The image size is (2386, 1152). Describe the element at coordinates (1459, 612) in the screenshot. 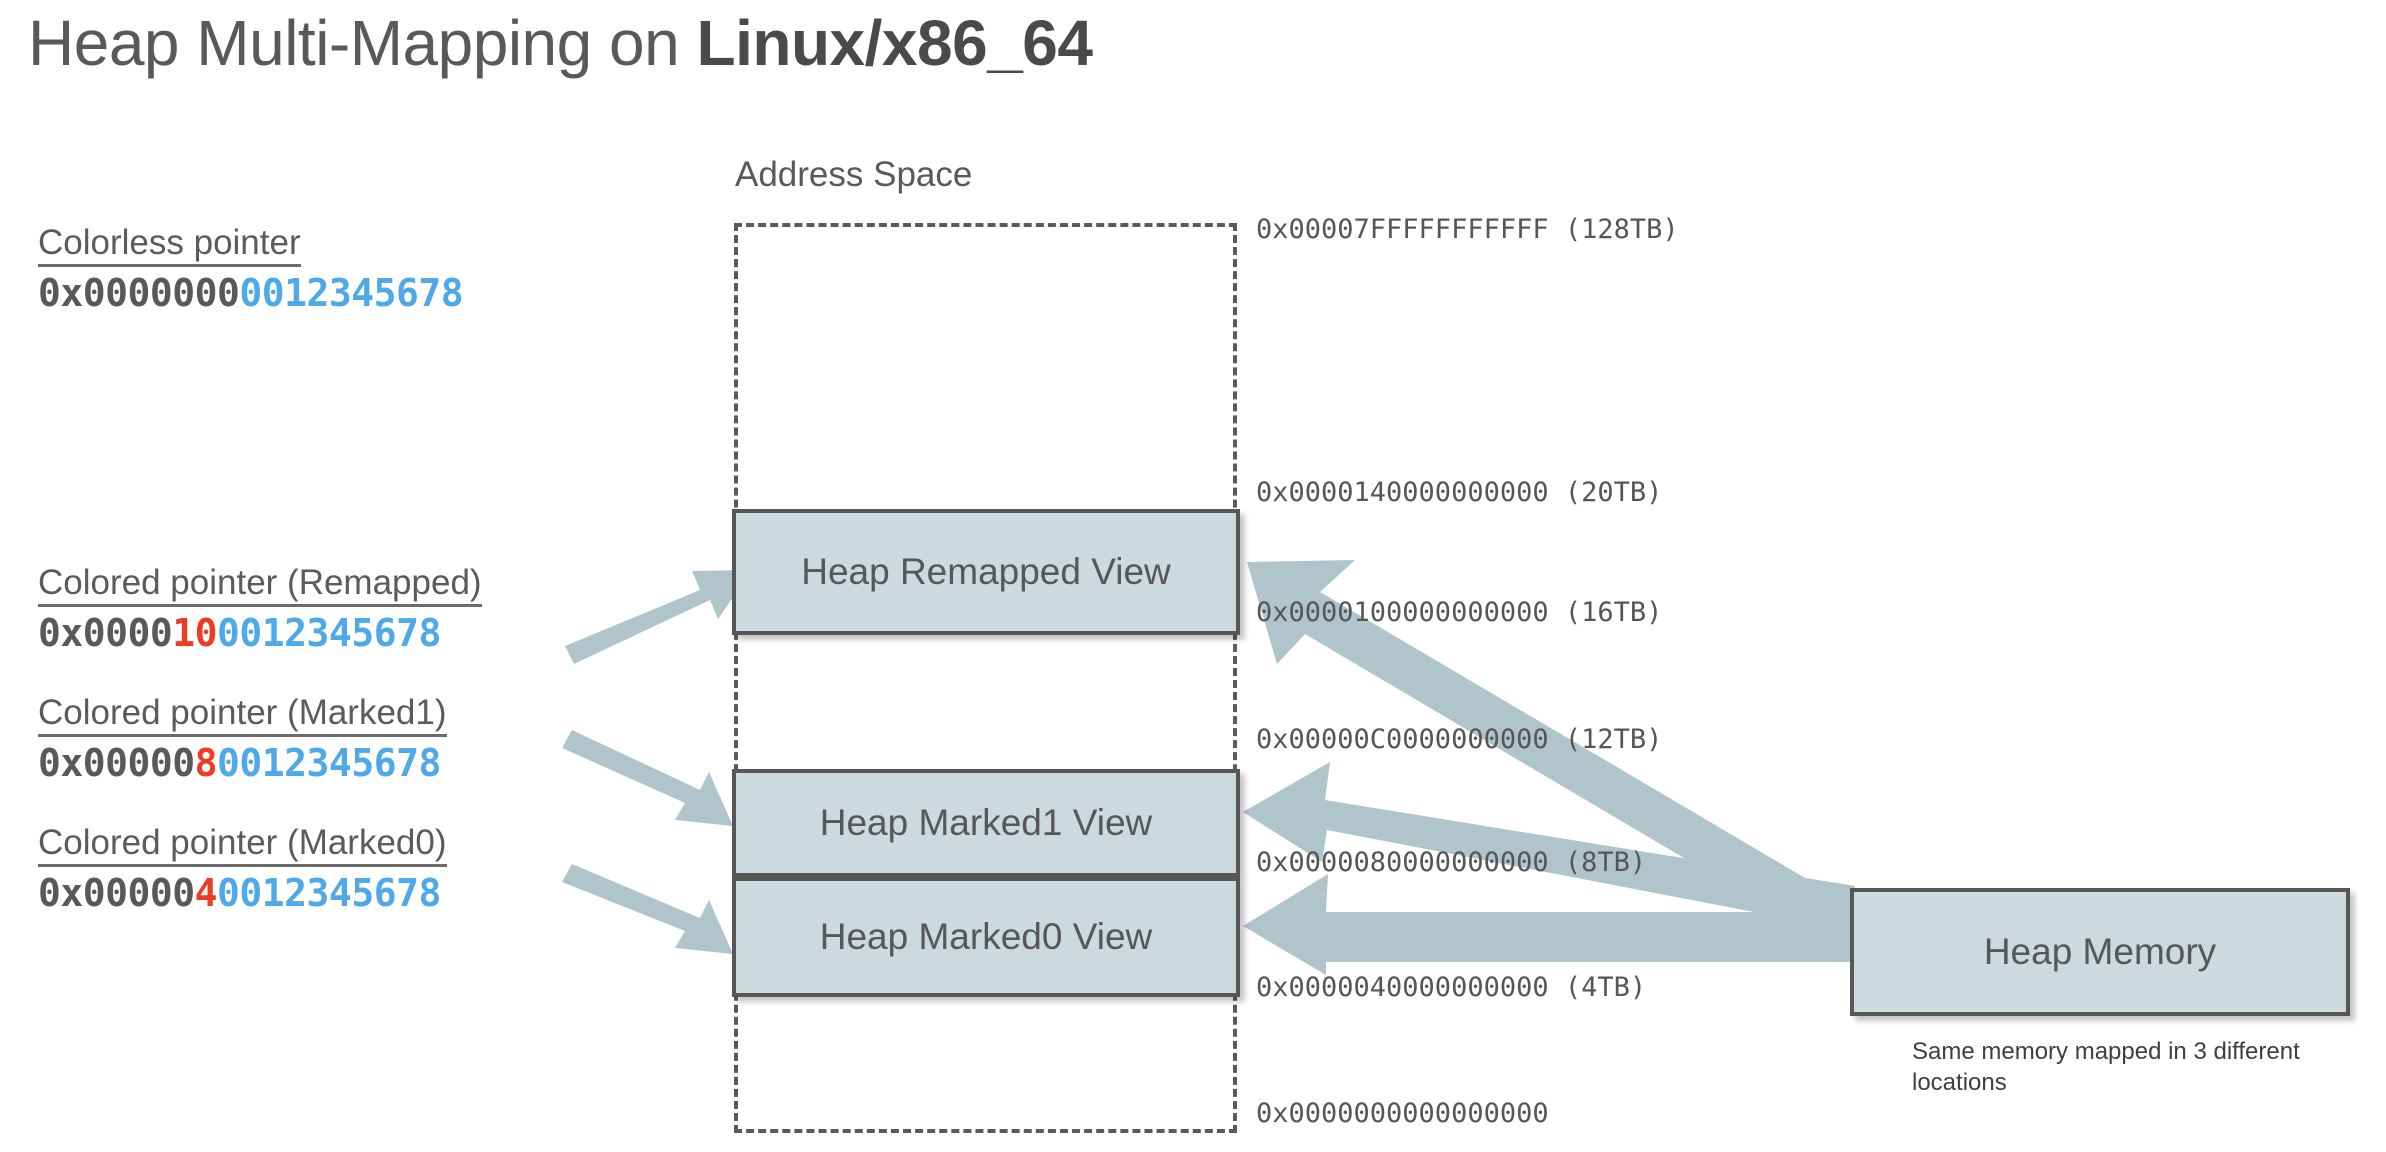

I see `address-tick-16tb: 0x0000100000000000 (16TB)` at that location.